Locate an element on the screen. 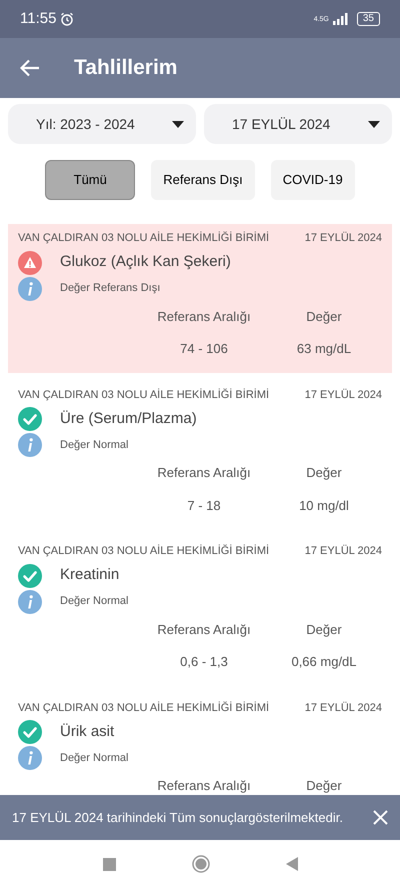 The height and width of the screenshot is (888, 400). status-time: 11:55 is located at coordinates (38, 18).